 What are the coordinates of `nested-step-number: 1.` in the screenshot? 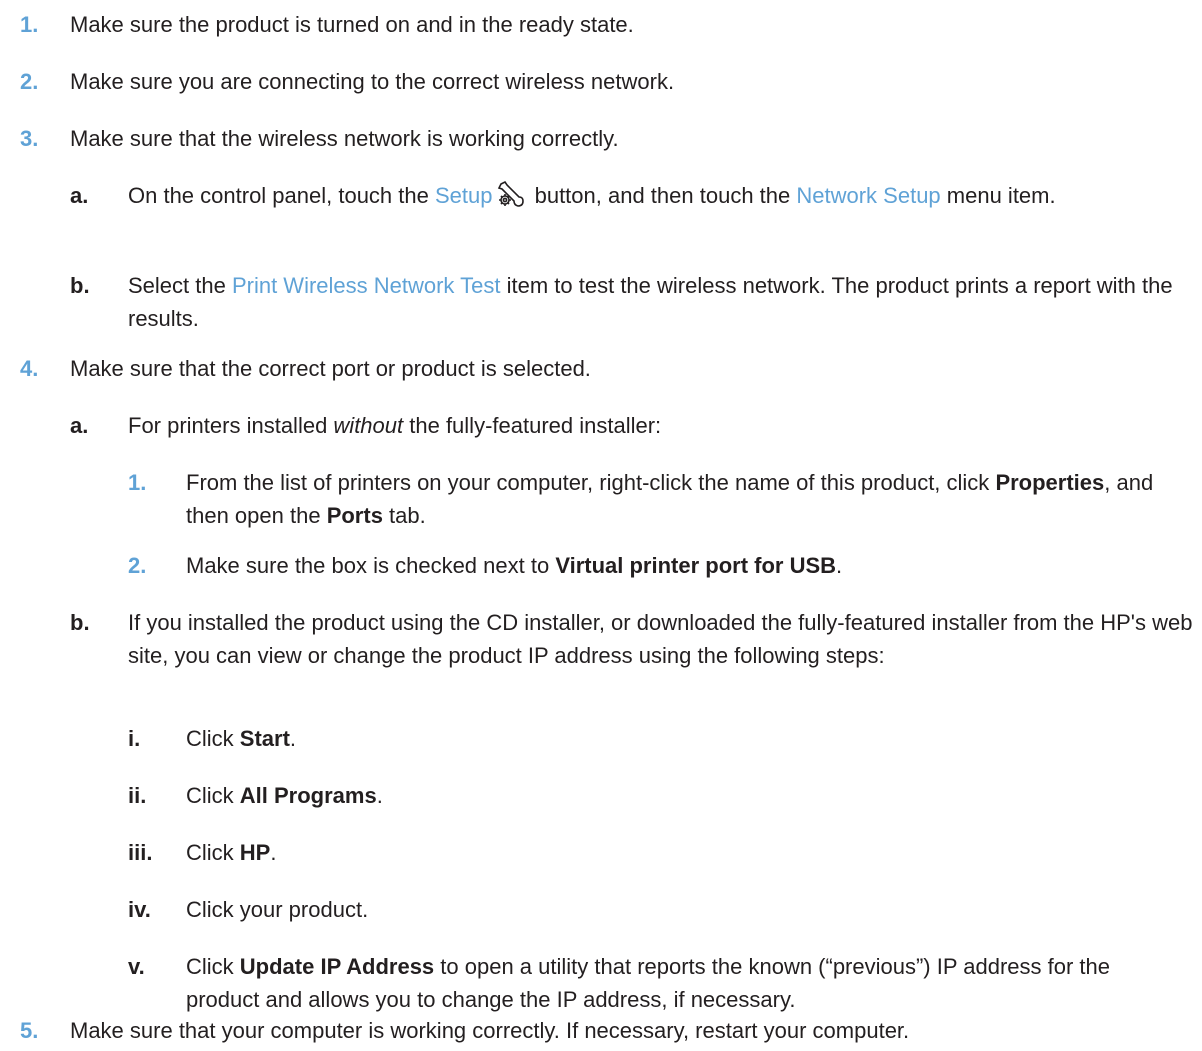 It's located at (137, 482).